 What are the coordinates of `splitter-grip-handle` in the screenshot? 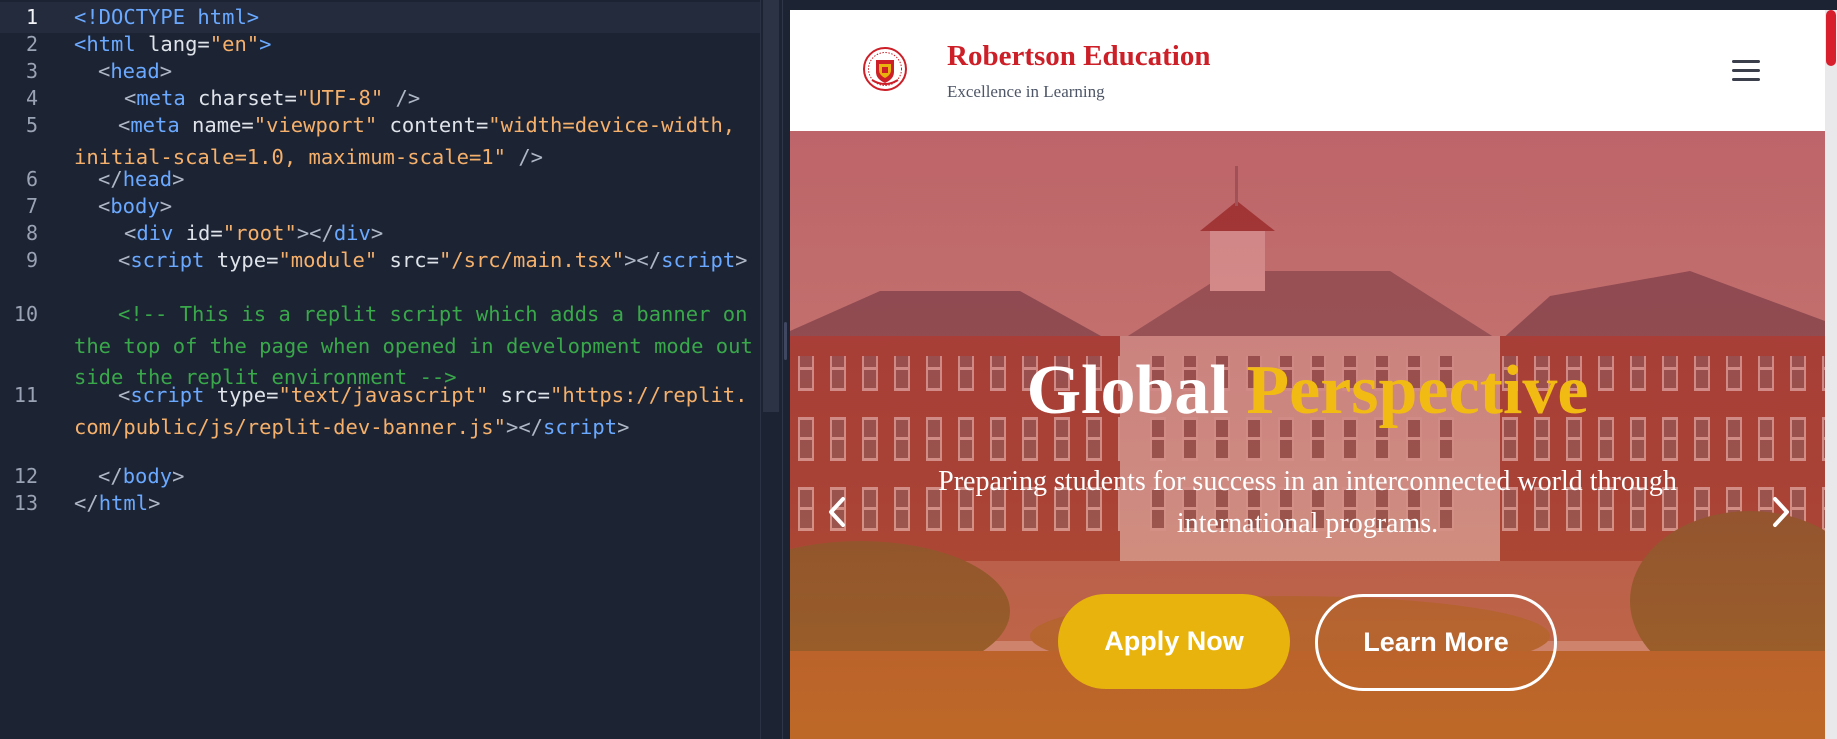 It's located at (785, 341).